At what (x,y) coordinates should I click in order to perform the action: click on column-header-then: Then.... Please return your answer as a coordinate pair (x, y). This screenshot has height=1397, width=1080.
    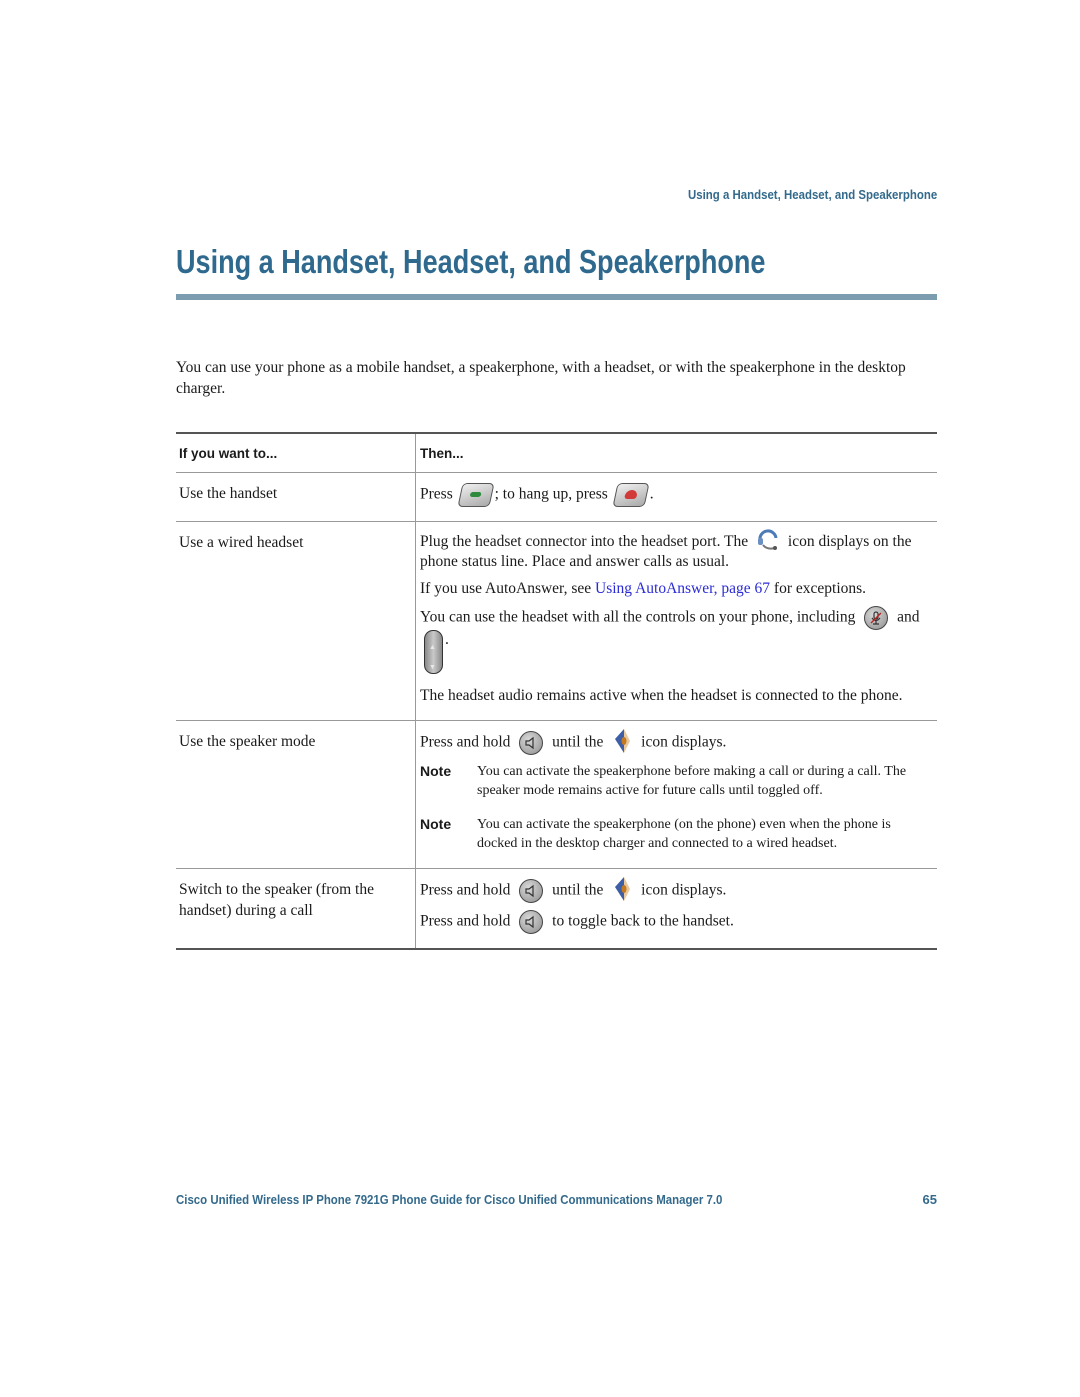
    Looking at the image, I should click on (442, 453).